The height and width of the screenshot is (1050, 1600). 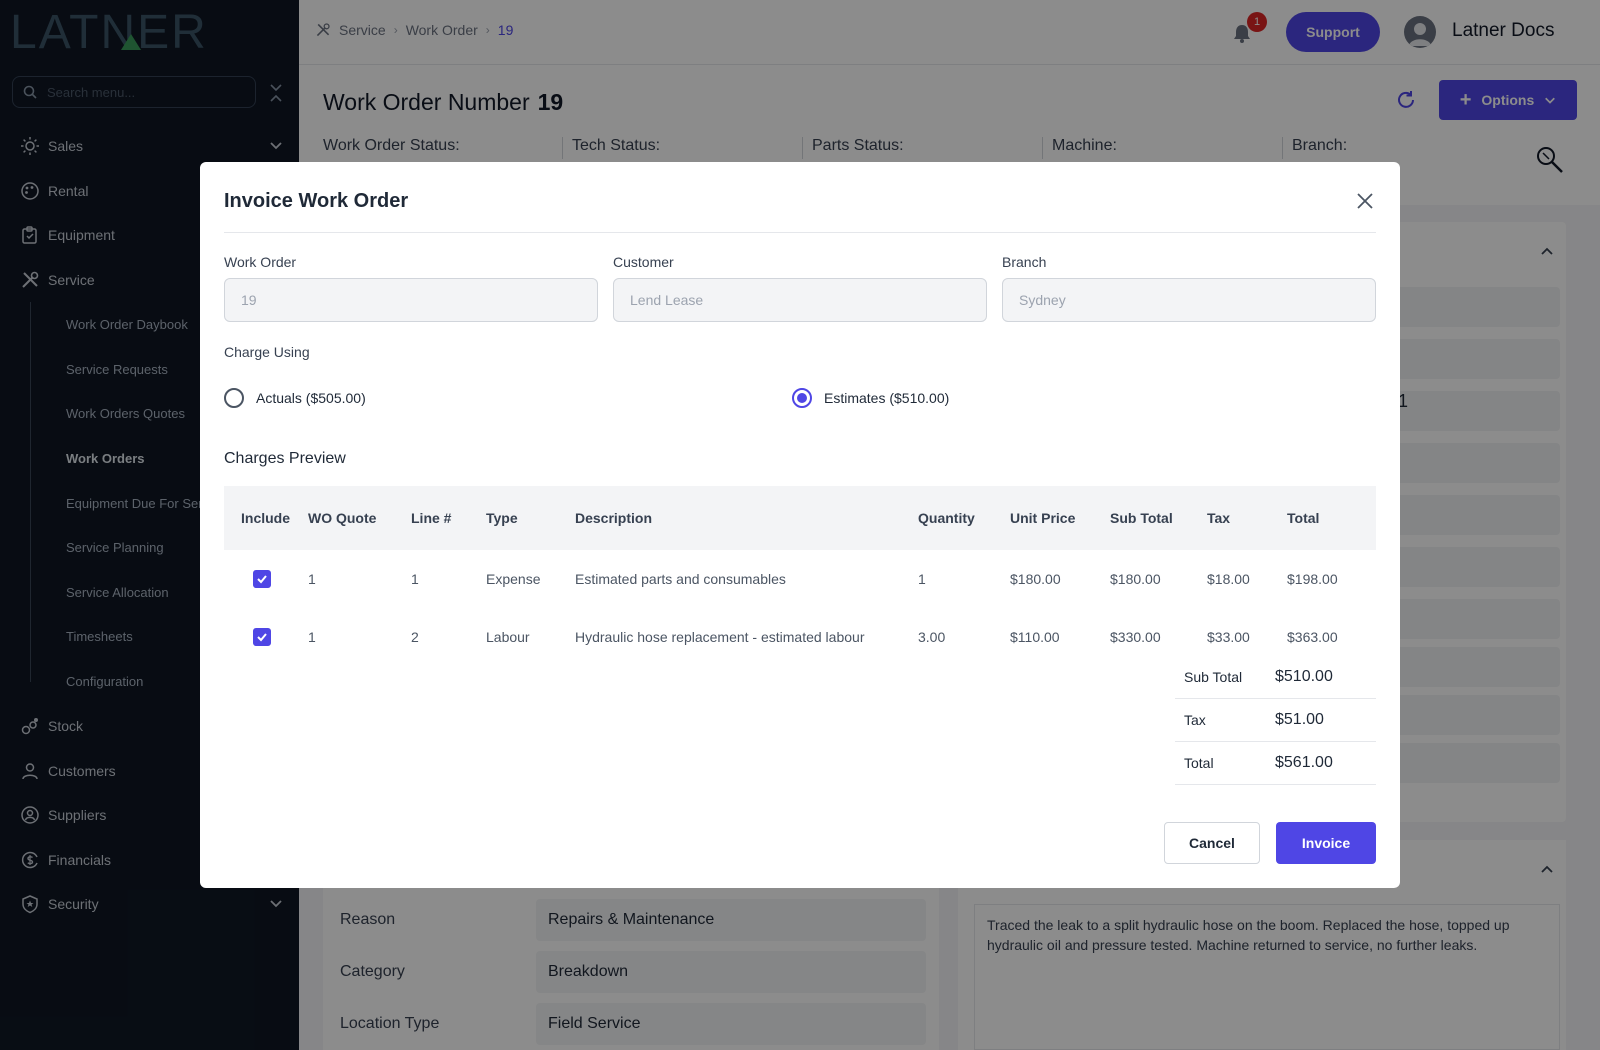 I want to click on radio-estimates-label: Estimates ($510.00), so click(x=887, y=398).